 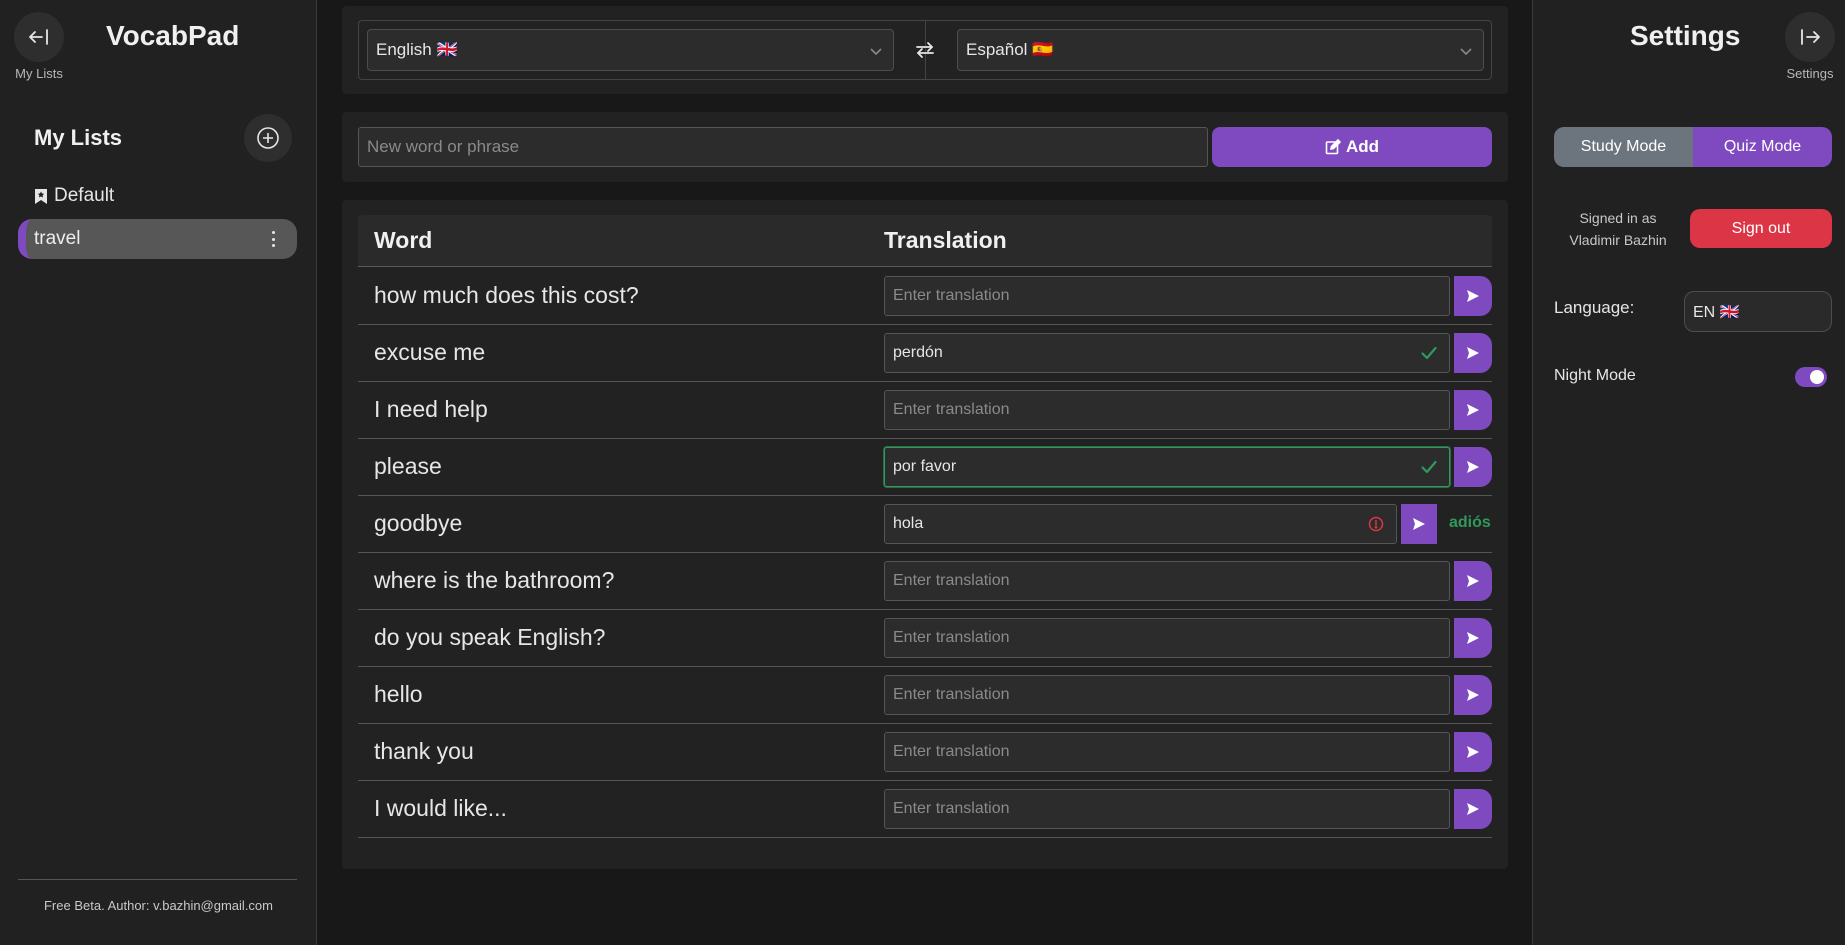 What do you see at coordinates (78, 137) in the screenshot?
I see `my-lists-heading: My Lists` at bounding box center [78, 137].